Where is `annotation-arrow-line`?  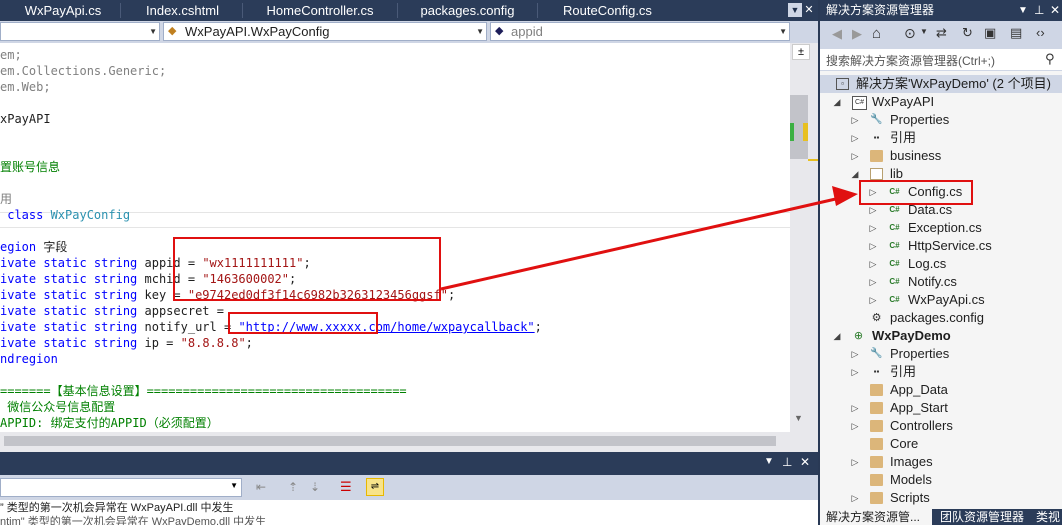 annotation-arrow-line is located at coordinates (640, 243).